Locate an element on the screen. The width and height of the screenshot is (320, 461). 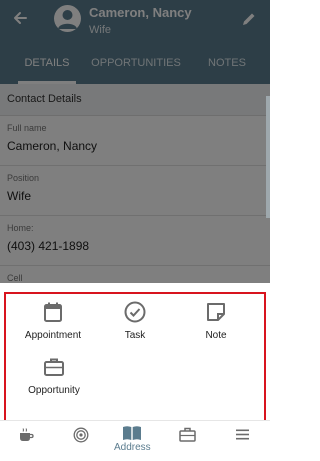
note-icon is located at coordinates (216, 312).